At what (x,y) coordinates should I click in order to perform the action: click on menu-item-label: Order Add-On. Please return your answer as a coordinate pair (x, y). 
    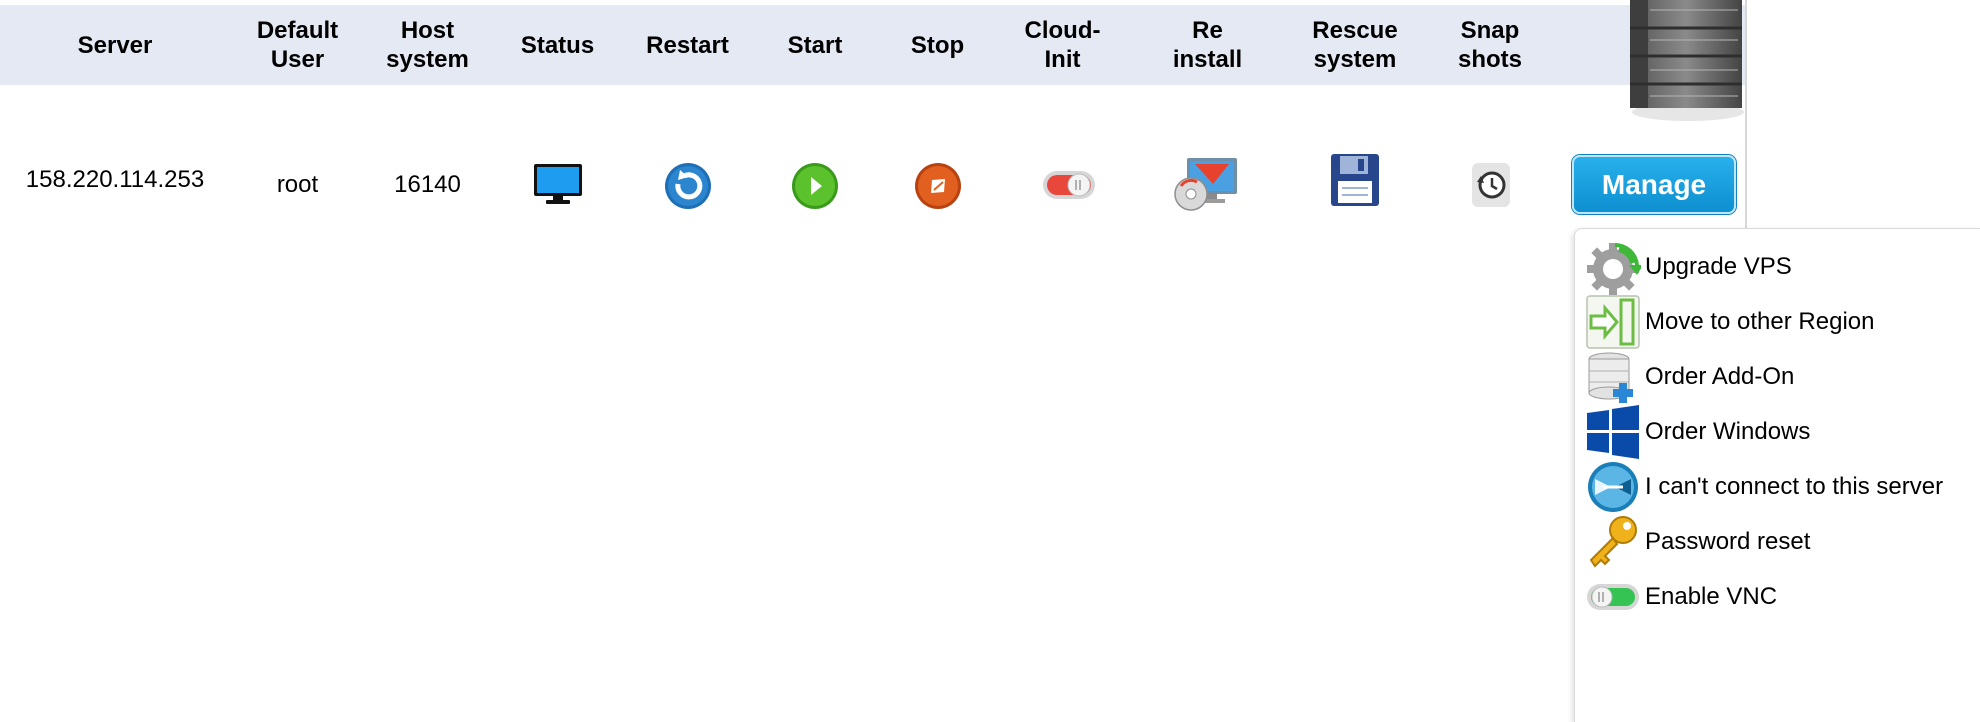
    Looking at the image, I should click on (1720, 376).